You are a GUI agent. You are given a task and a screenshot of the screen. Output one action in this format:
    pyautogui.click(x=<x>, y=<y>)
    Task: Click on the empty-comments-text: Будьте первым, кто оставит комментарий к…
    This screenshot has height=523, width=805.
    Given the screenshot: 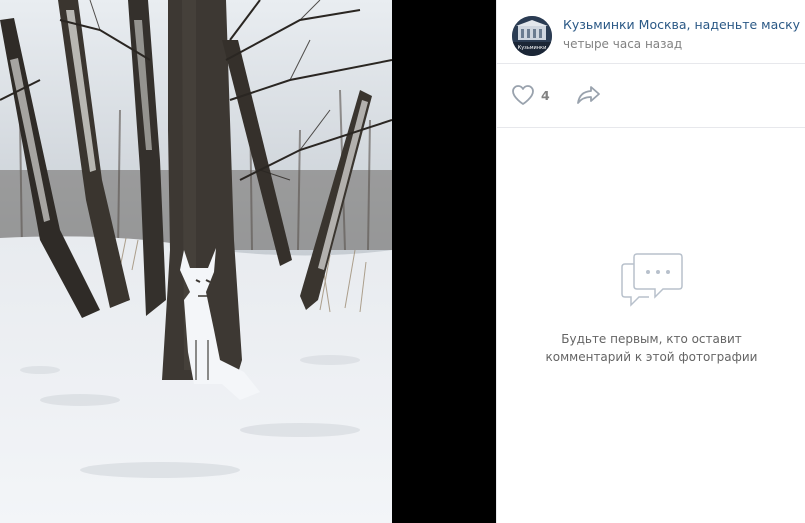 What is the action you would take?
    pyautogui.click(x=651, y=348)
    